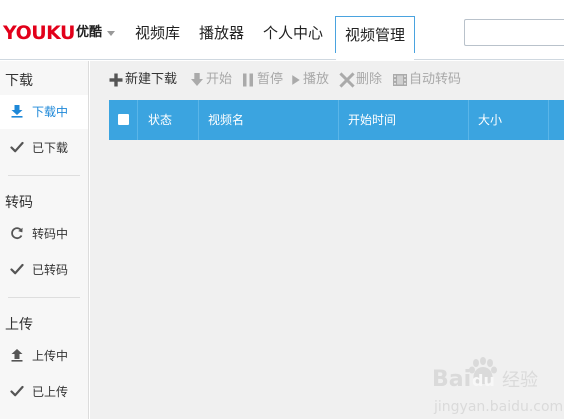 Image resolution: width=564 pixels, height=419 pixels. I want to click on logo-text: YOUKU, so click(39, 33).